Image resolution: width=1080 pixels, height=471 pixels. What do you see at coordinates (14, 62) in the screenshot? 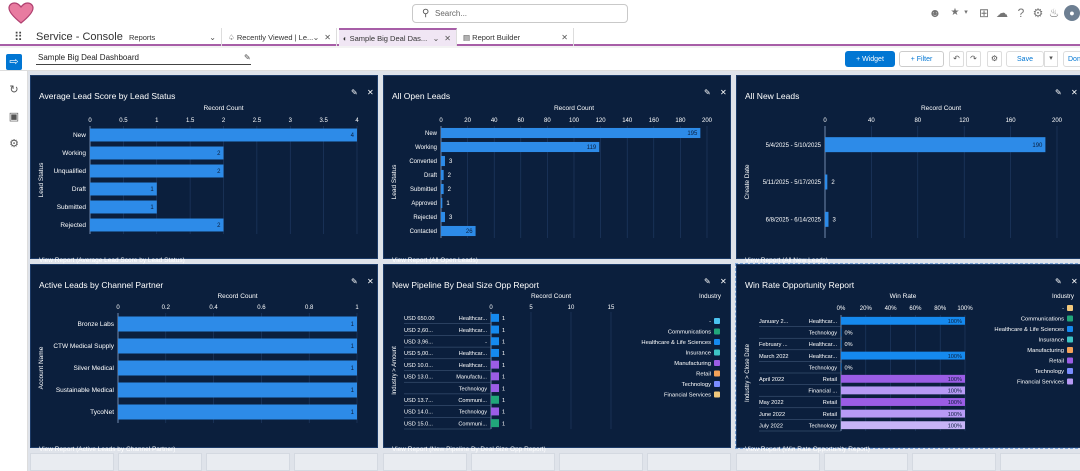
I see `expand-panel-icon: ⇨` at bounding box center [14, 62].